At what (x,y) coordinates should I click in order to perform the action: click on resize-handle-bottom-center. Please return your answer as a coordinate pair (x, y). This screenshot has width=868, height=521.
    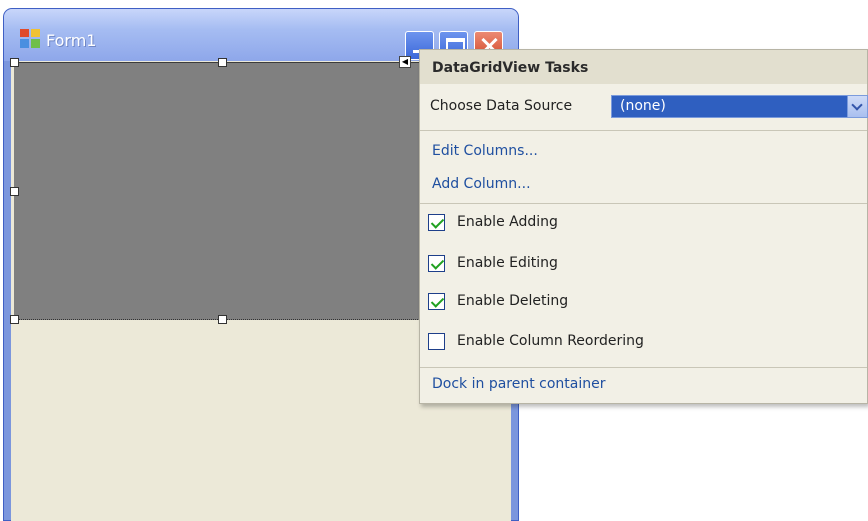
    Looking at the image, I should click on (222, 319).